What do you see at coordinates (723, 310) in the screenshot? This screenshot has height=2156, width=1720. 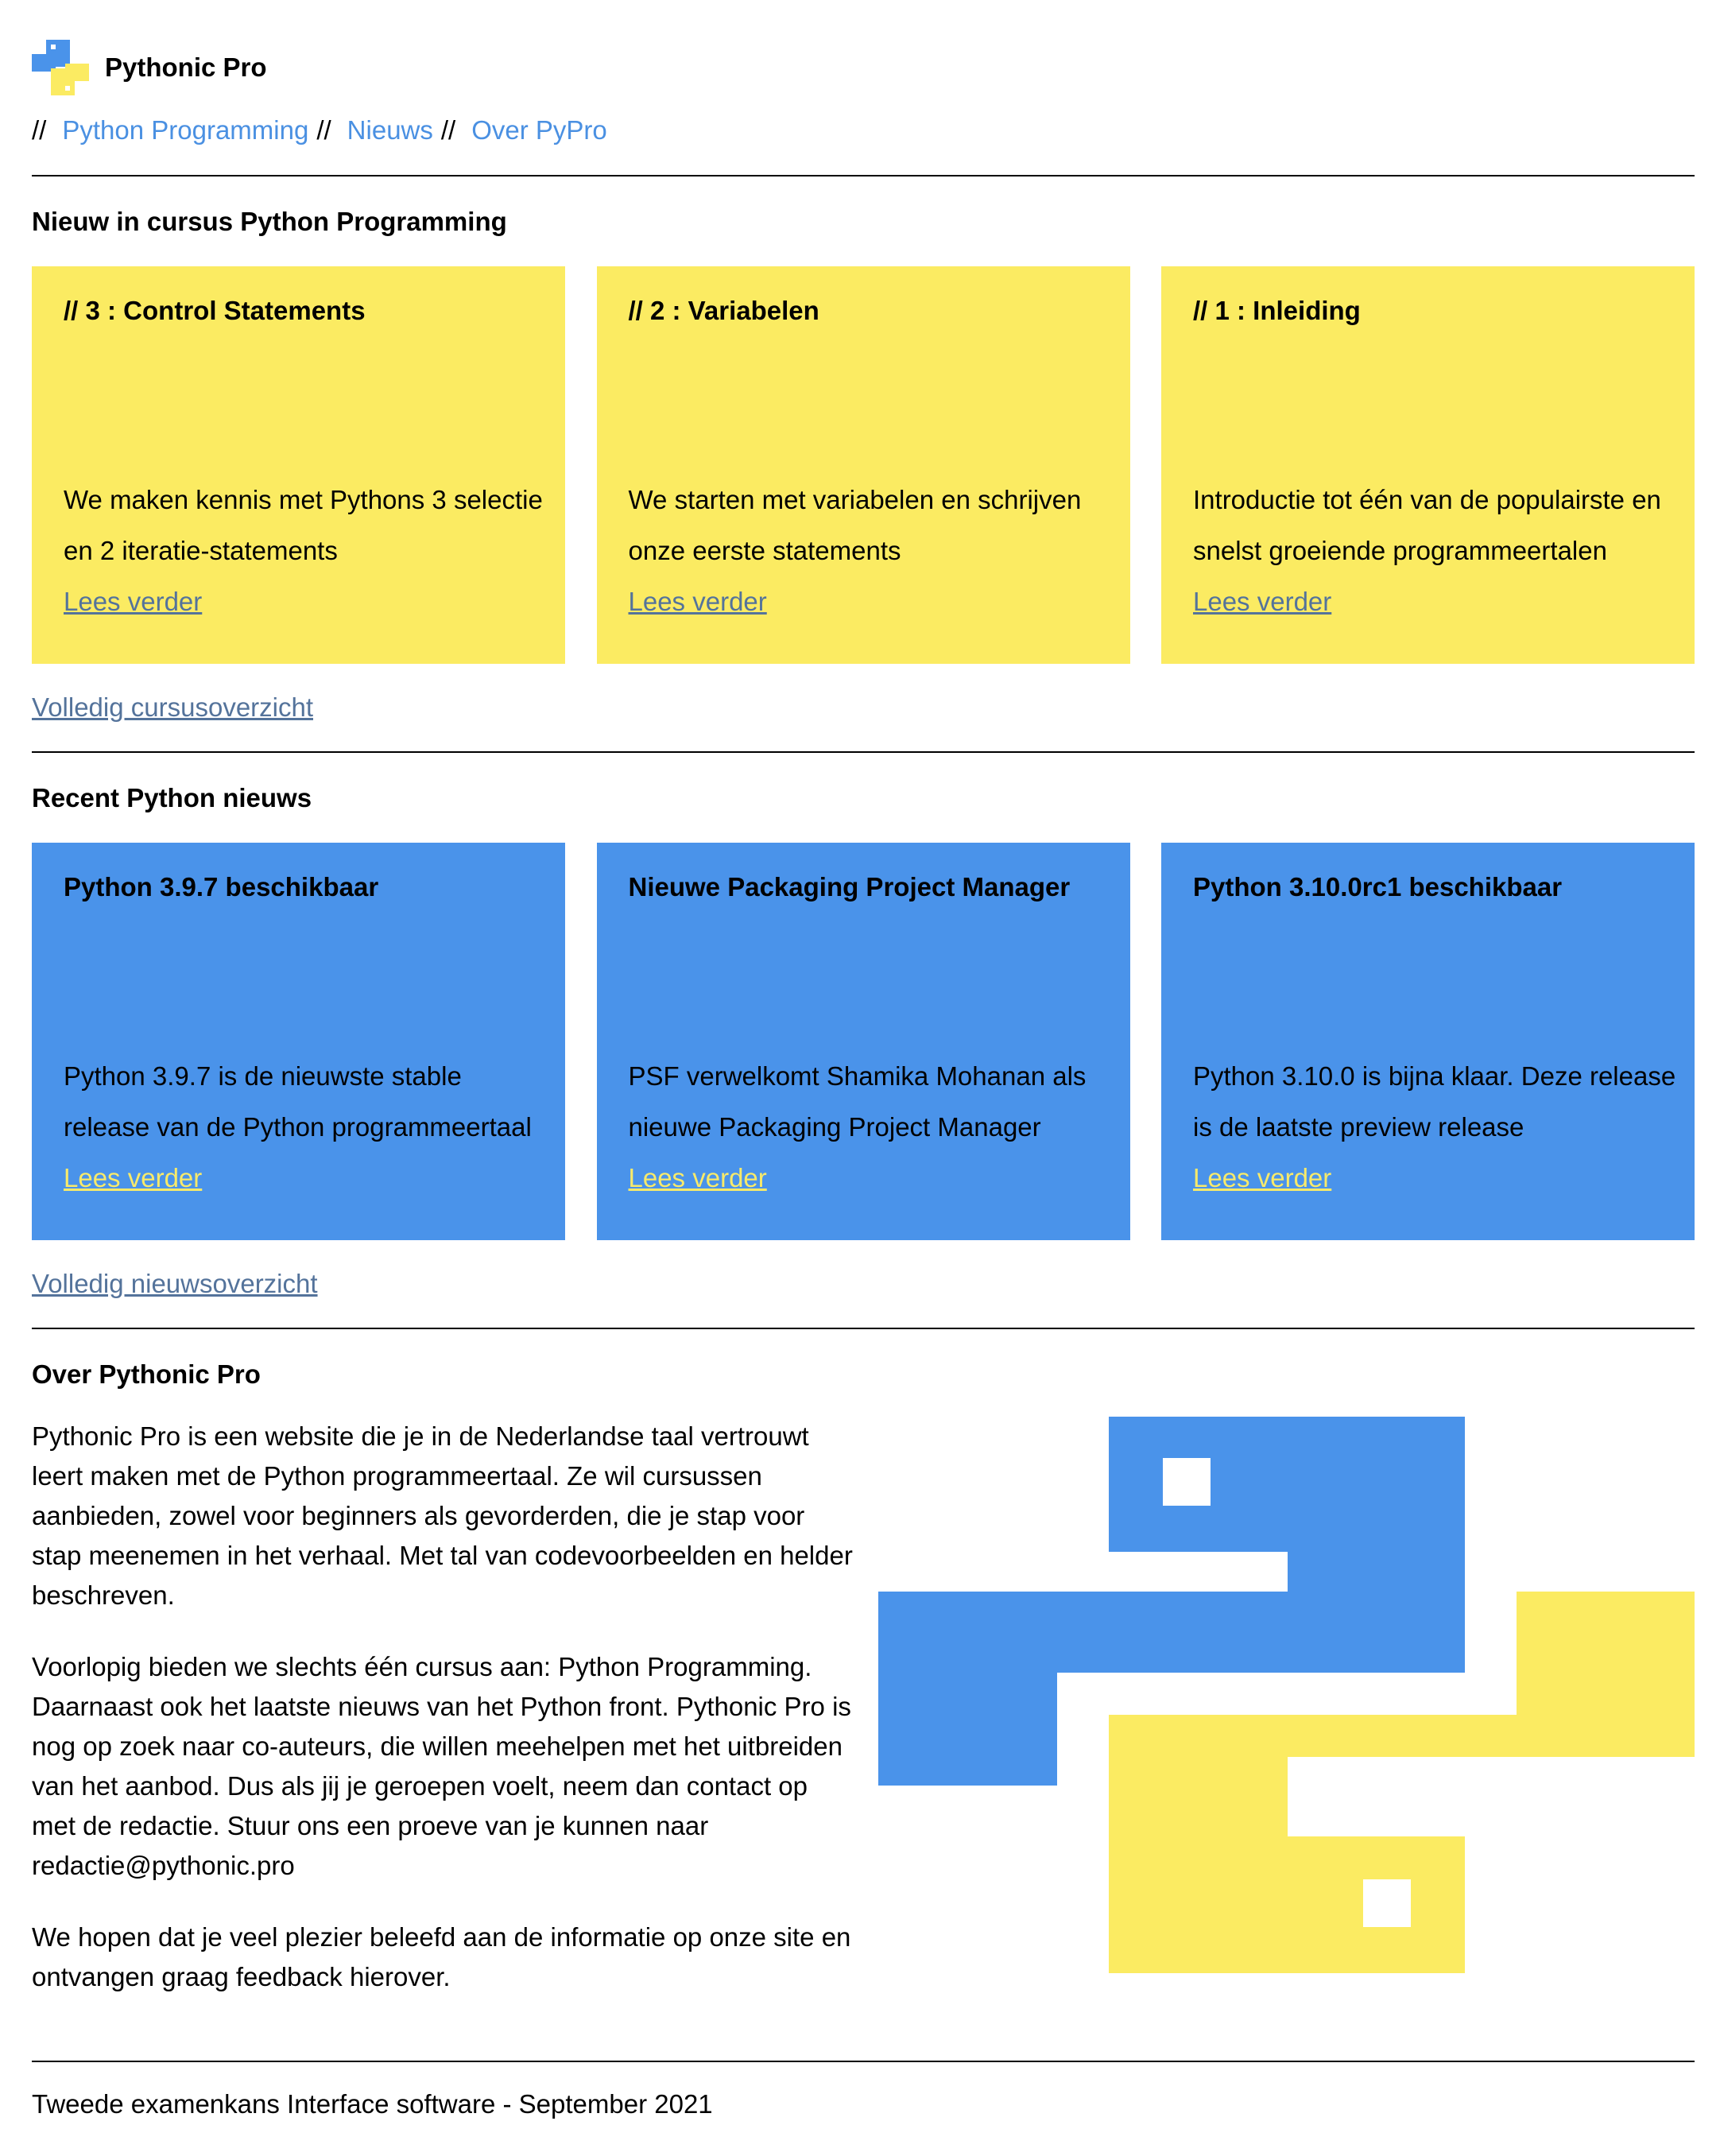 I see `course-card-title: // 2 : Variabelen` at bounding box center [723, 310].